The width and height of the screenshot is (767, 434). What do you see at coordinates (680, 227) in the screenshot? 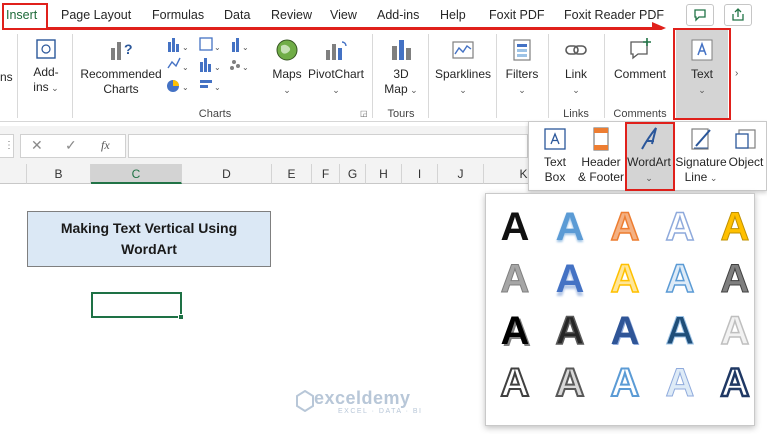
I see `wordart-style-1-4: A` at bounding box center [680, 227].